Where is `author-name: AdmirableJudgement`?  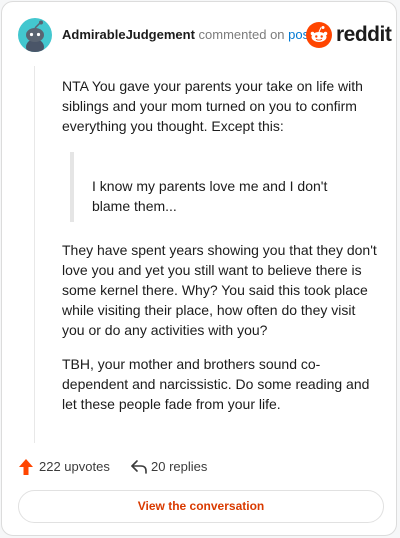
author-name: AdmirableJudgement is located at coordinates (128, 34).